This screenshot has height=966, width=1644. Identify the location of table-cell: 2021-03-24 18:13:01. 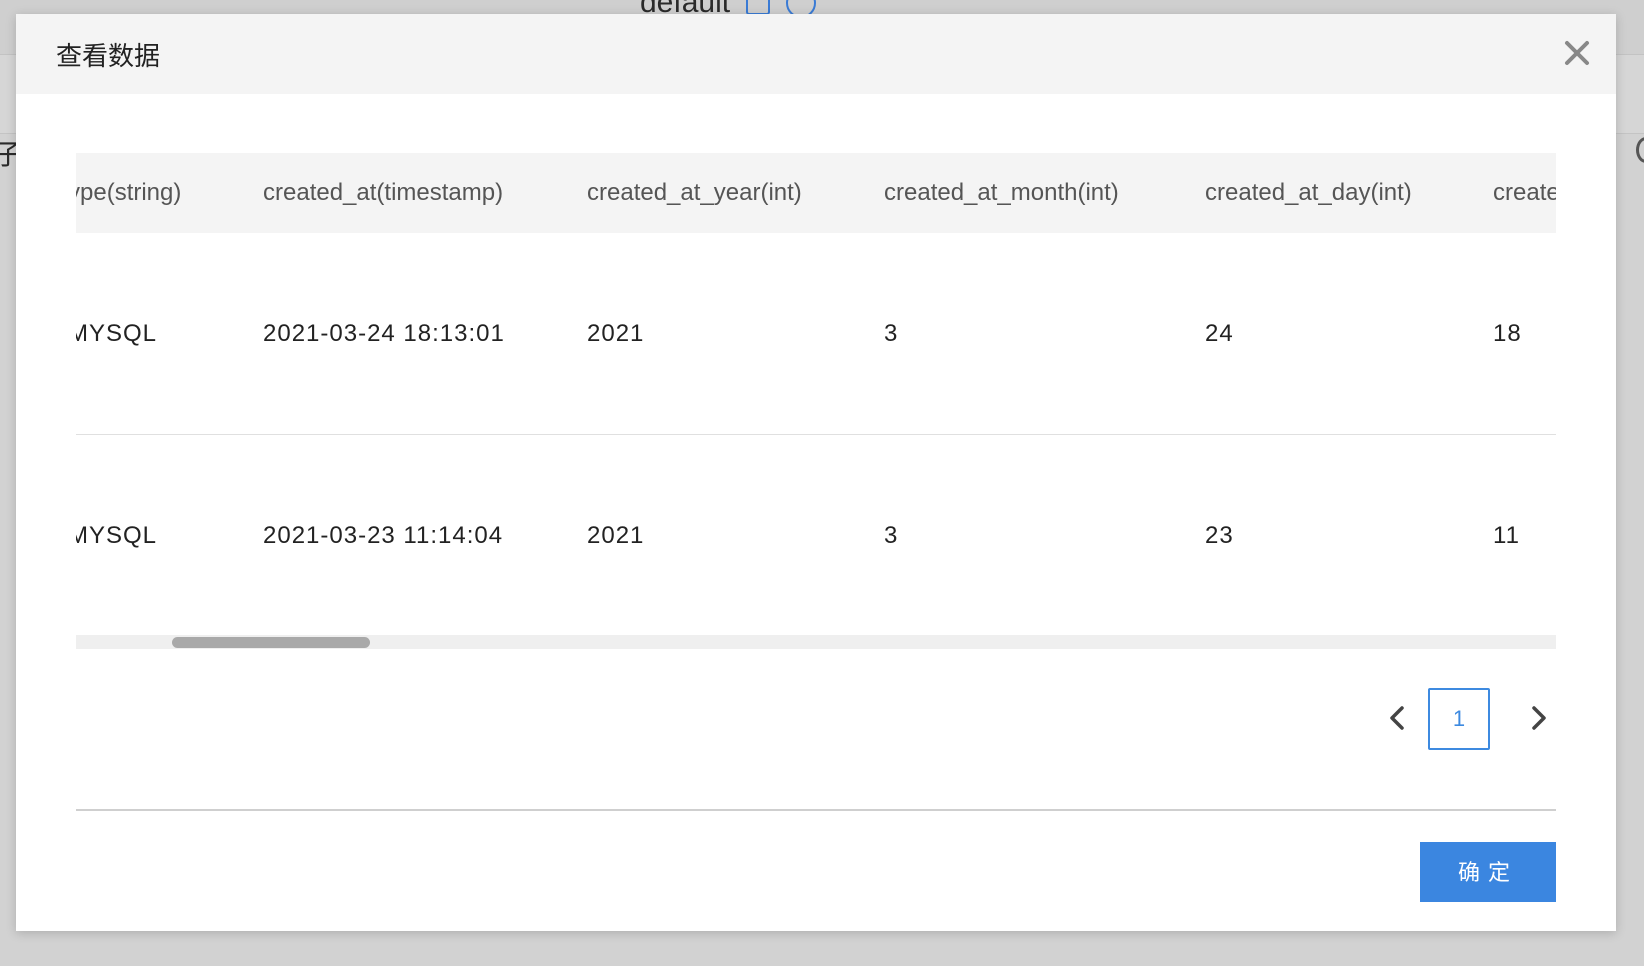
(384, 333).